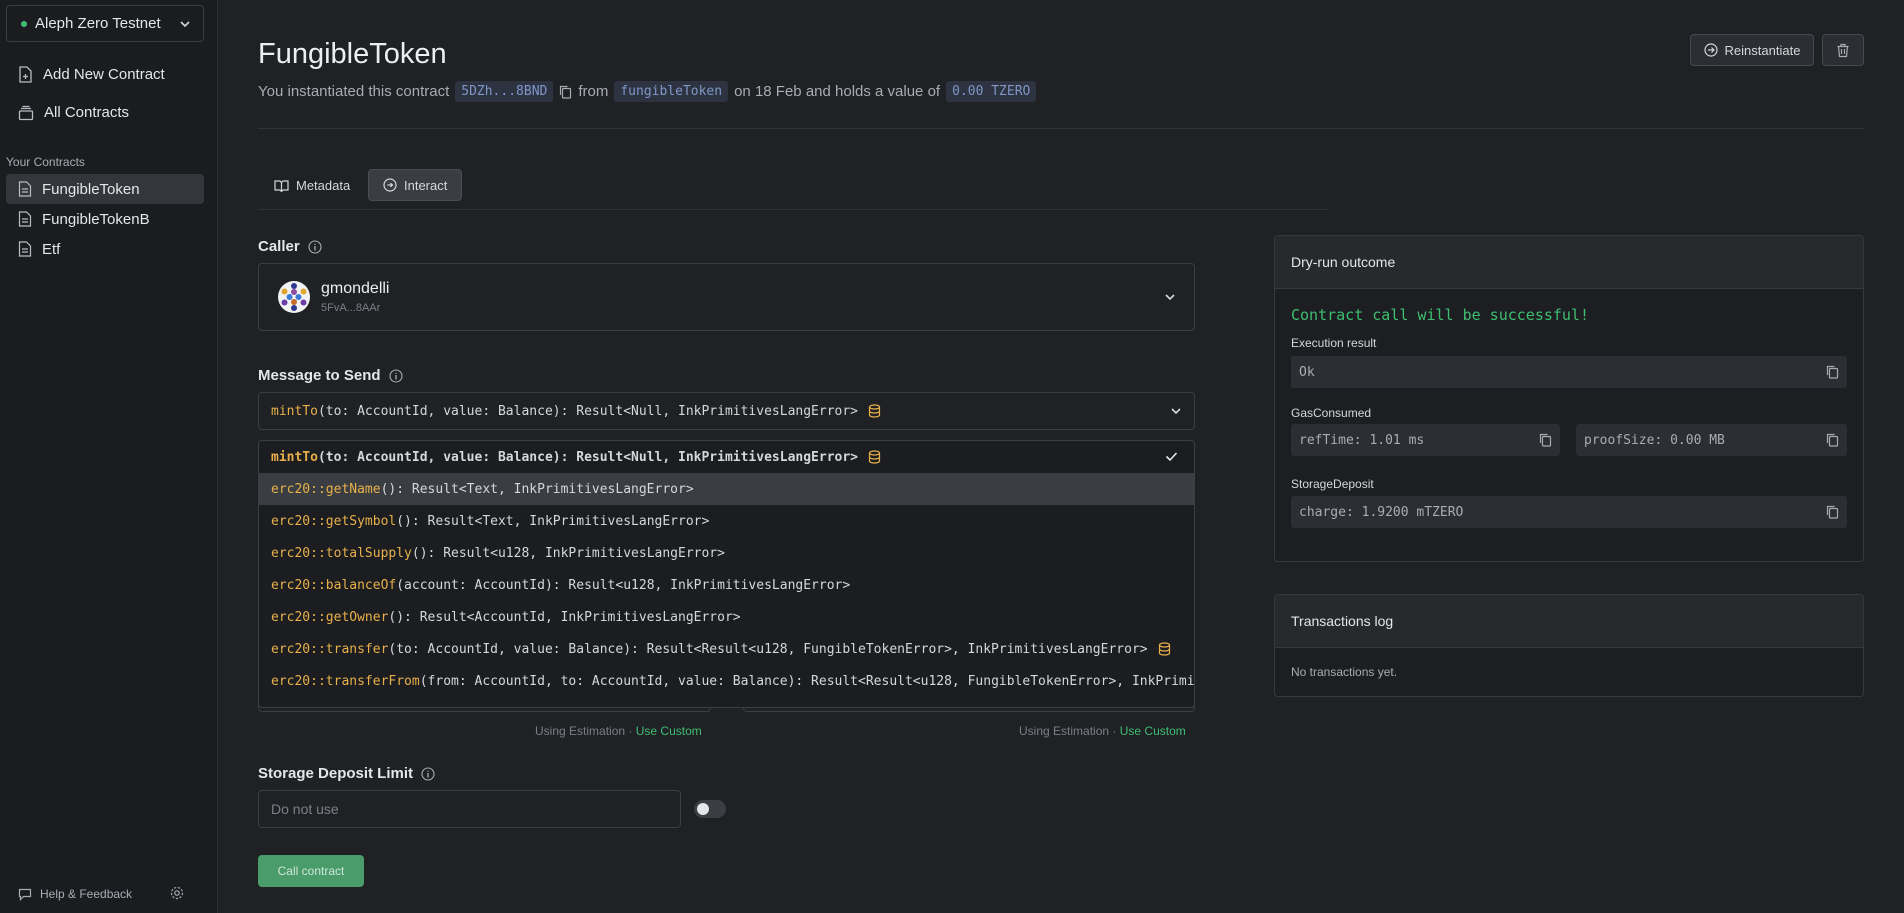 The width and height of the screenshot is (1904, 913). I want to click on contract-label: FungibleTokenB, so click(96, 219).